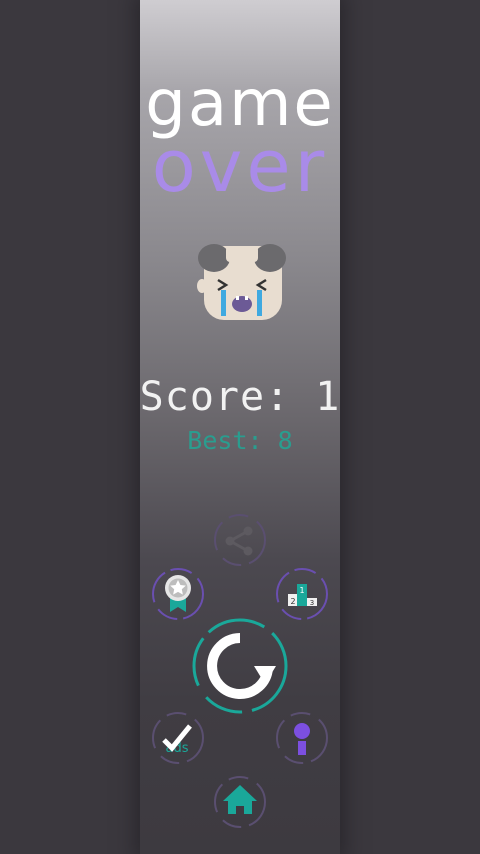 The width and height of the screenshot is (480, 854). I want to click on restart-button, so click(240, 666).